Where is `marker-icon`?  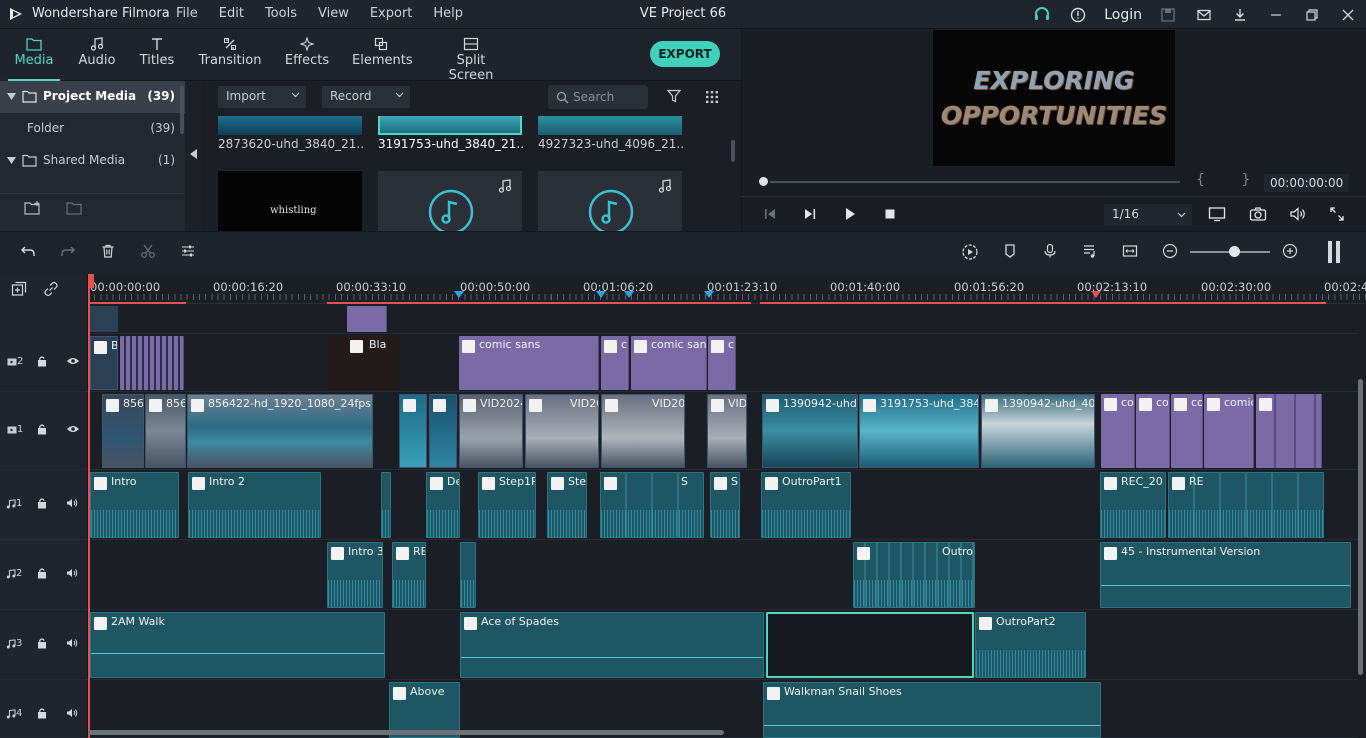
marker-icon is located at coordinates (1010, 251).